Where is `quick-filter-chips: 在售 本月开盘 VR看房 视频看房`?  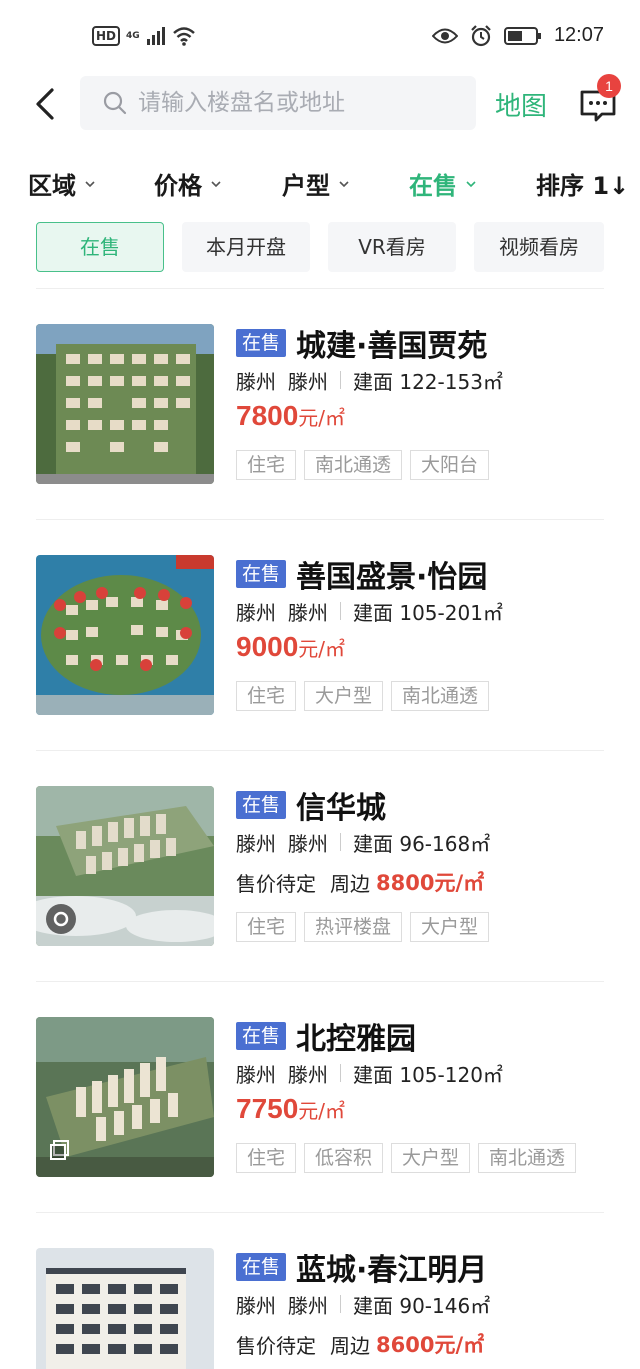
quick-filter-chips: 在售 本月开盘 VR看房 视频看房 is located at coordinates (320, 247).